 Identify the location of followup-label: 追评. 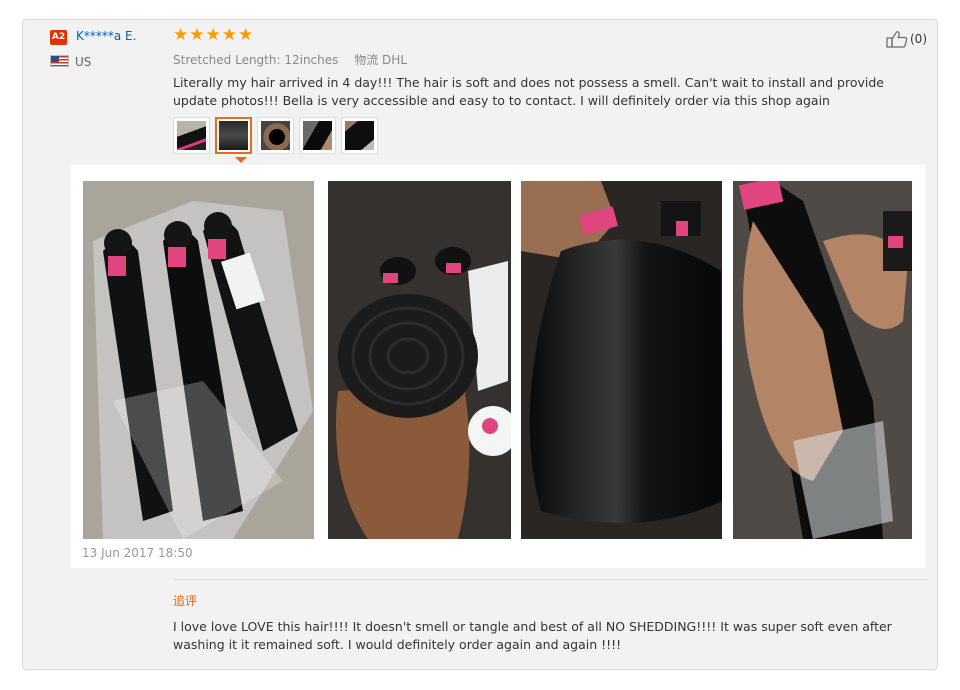
(185, 601).